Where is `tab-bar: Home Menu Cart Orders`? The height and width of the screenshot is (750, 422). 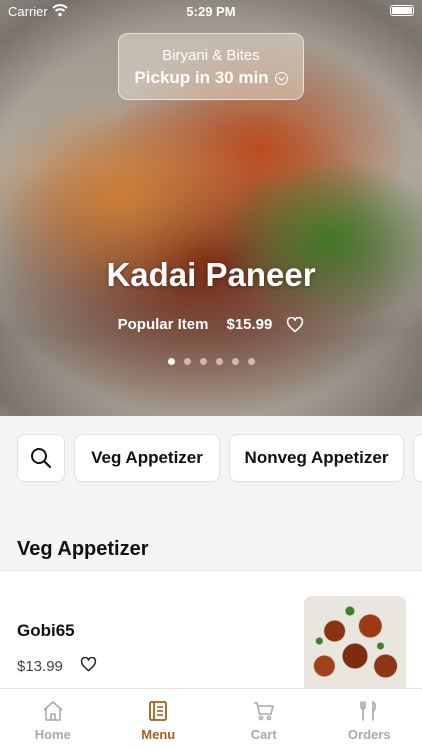
tab-bar: Home Menu Cart Orders is located at coordinates (211, 719).